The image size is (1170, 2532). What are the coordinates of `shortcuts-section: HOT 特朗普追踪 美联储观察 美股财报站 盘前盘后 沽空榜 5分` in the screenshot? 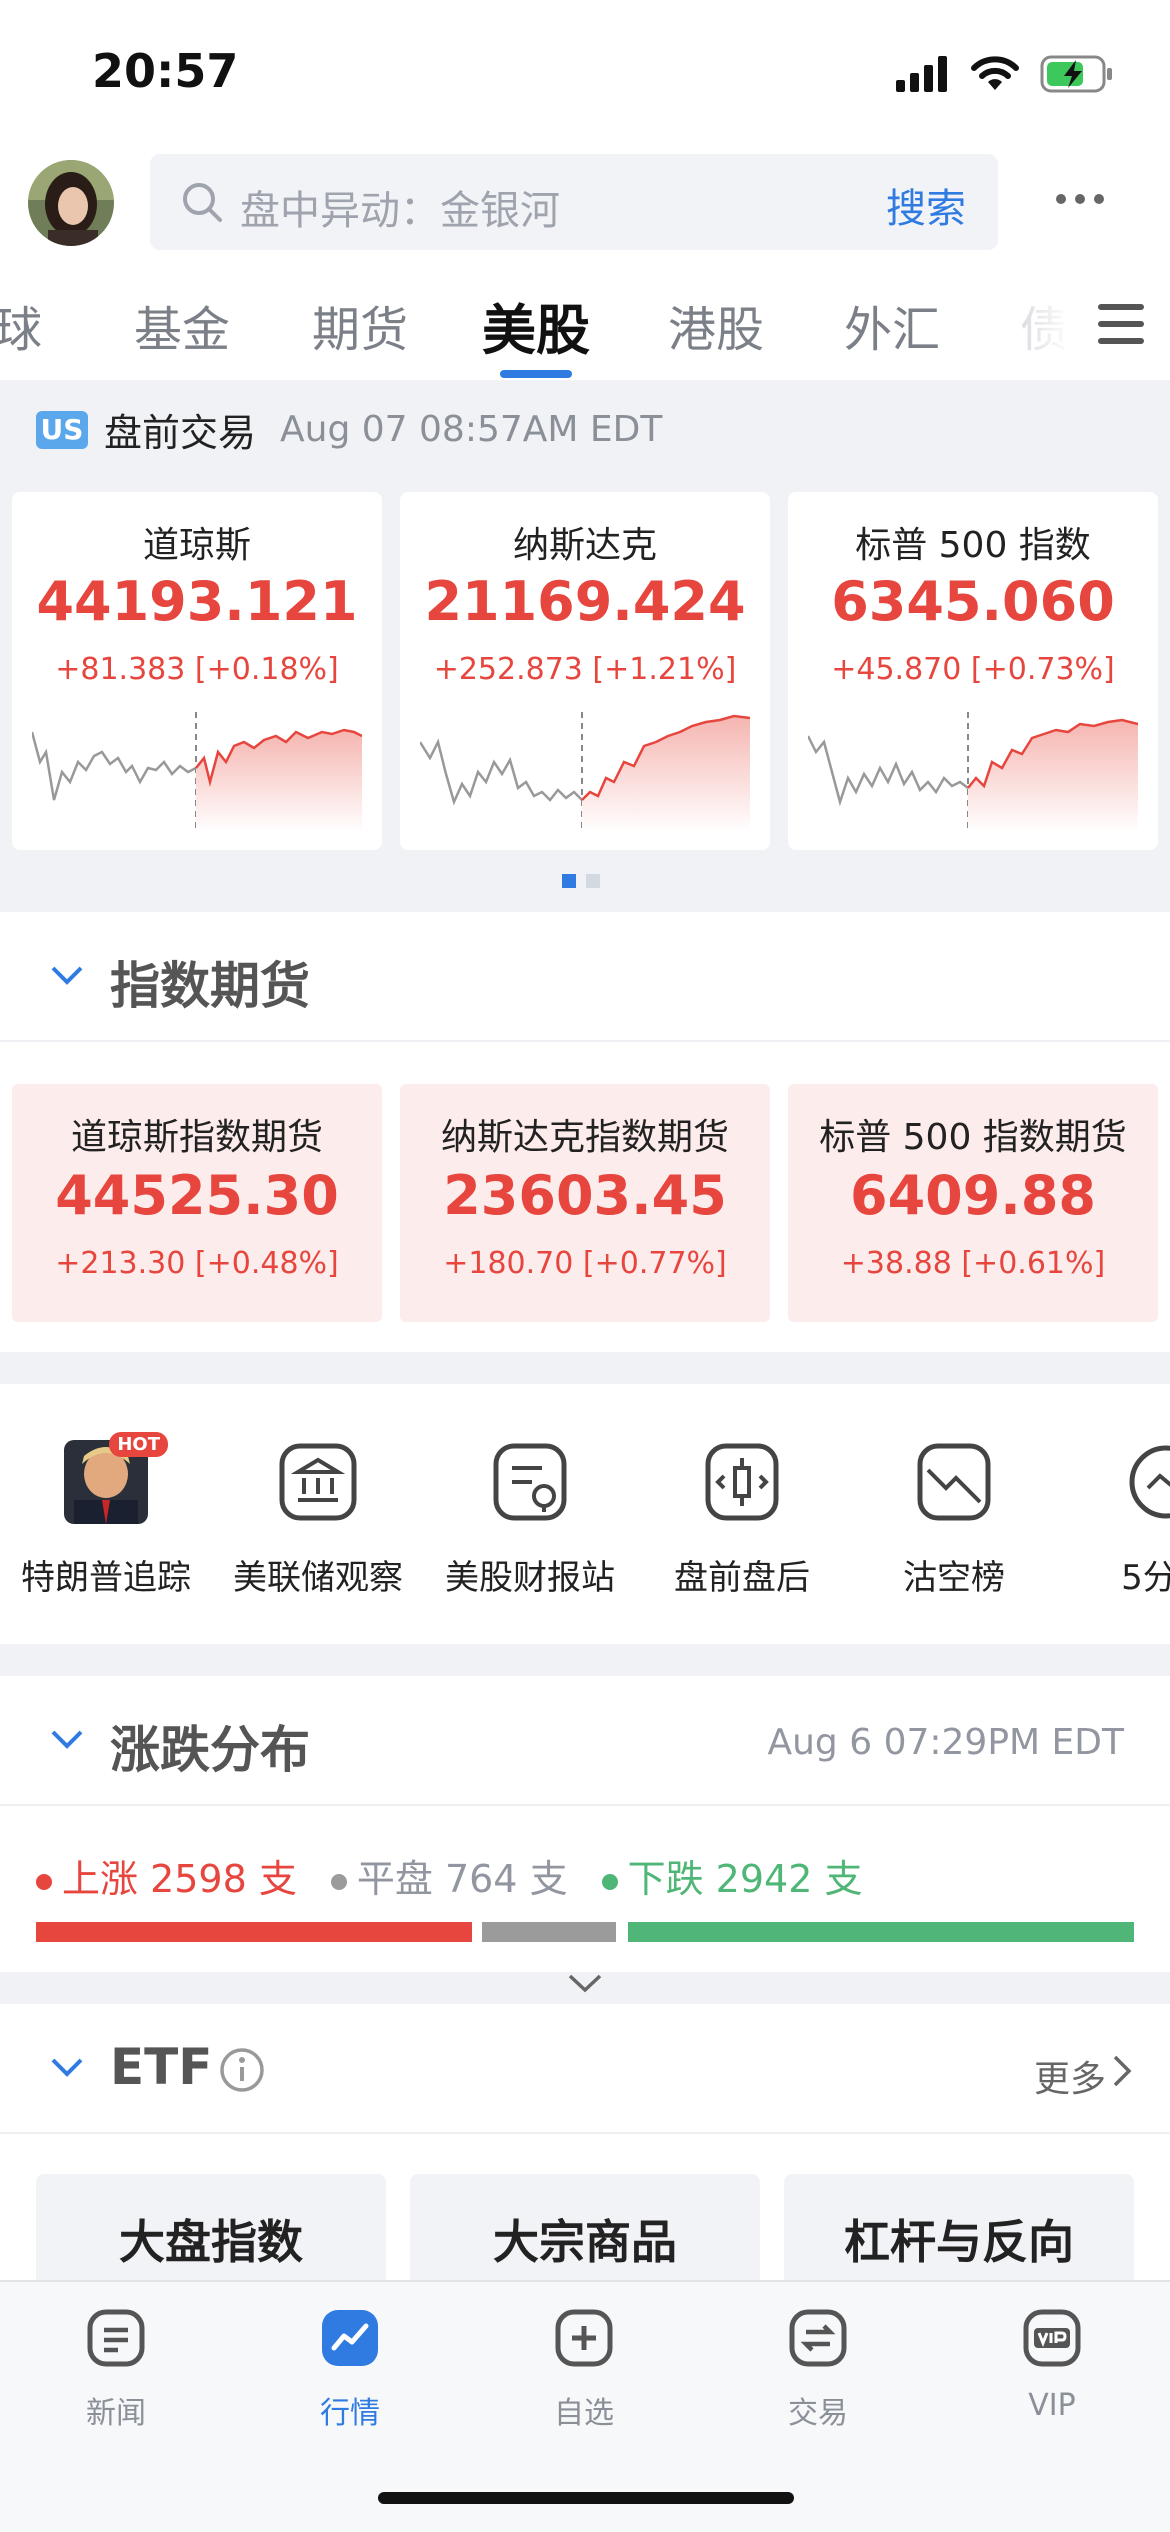 It's located at (585, 1514).